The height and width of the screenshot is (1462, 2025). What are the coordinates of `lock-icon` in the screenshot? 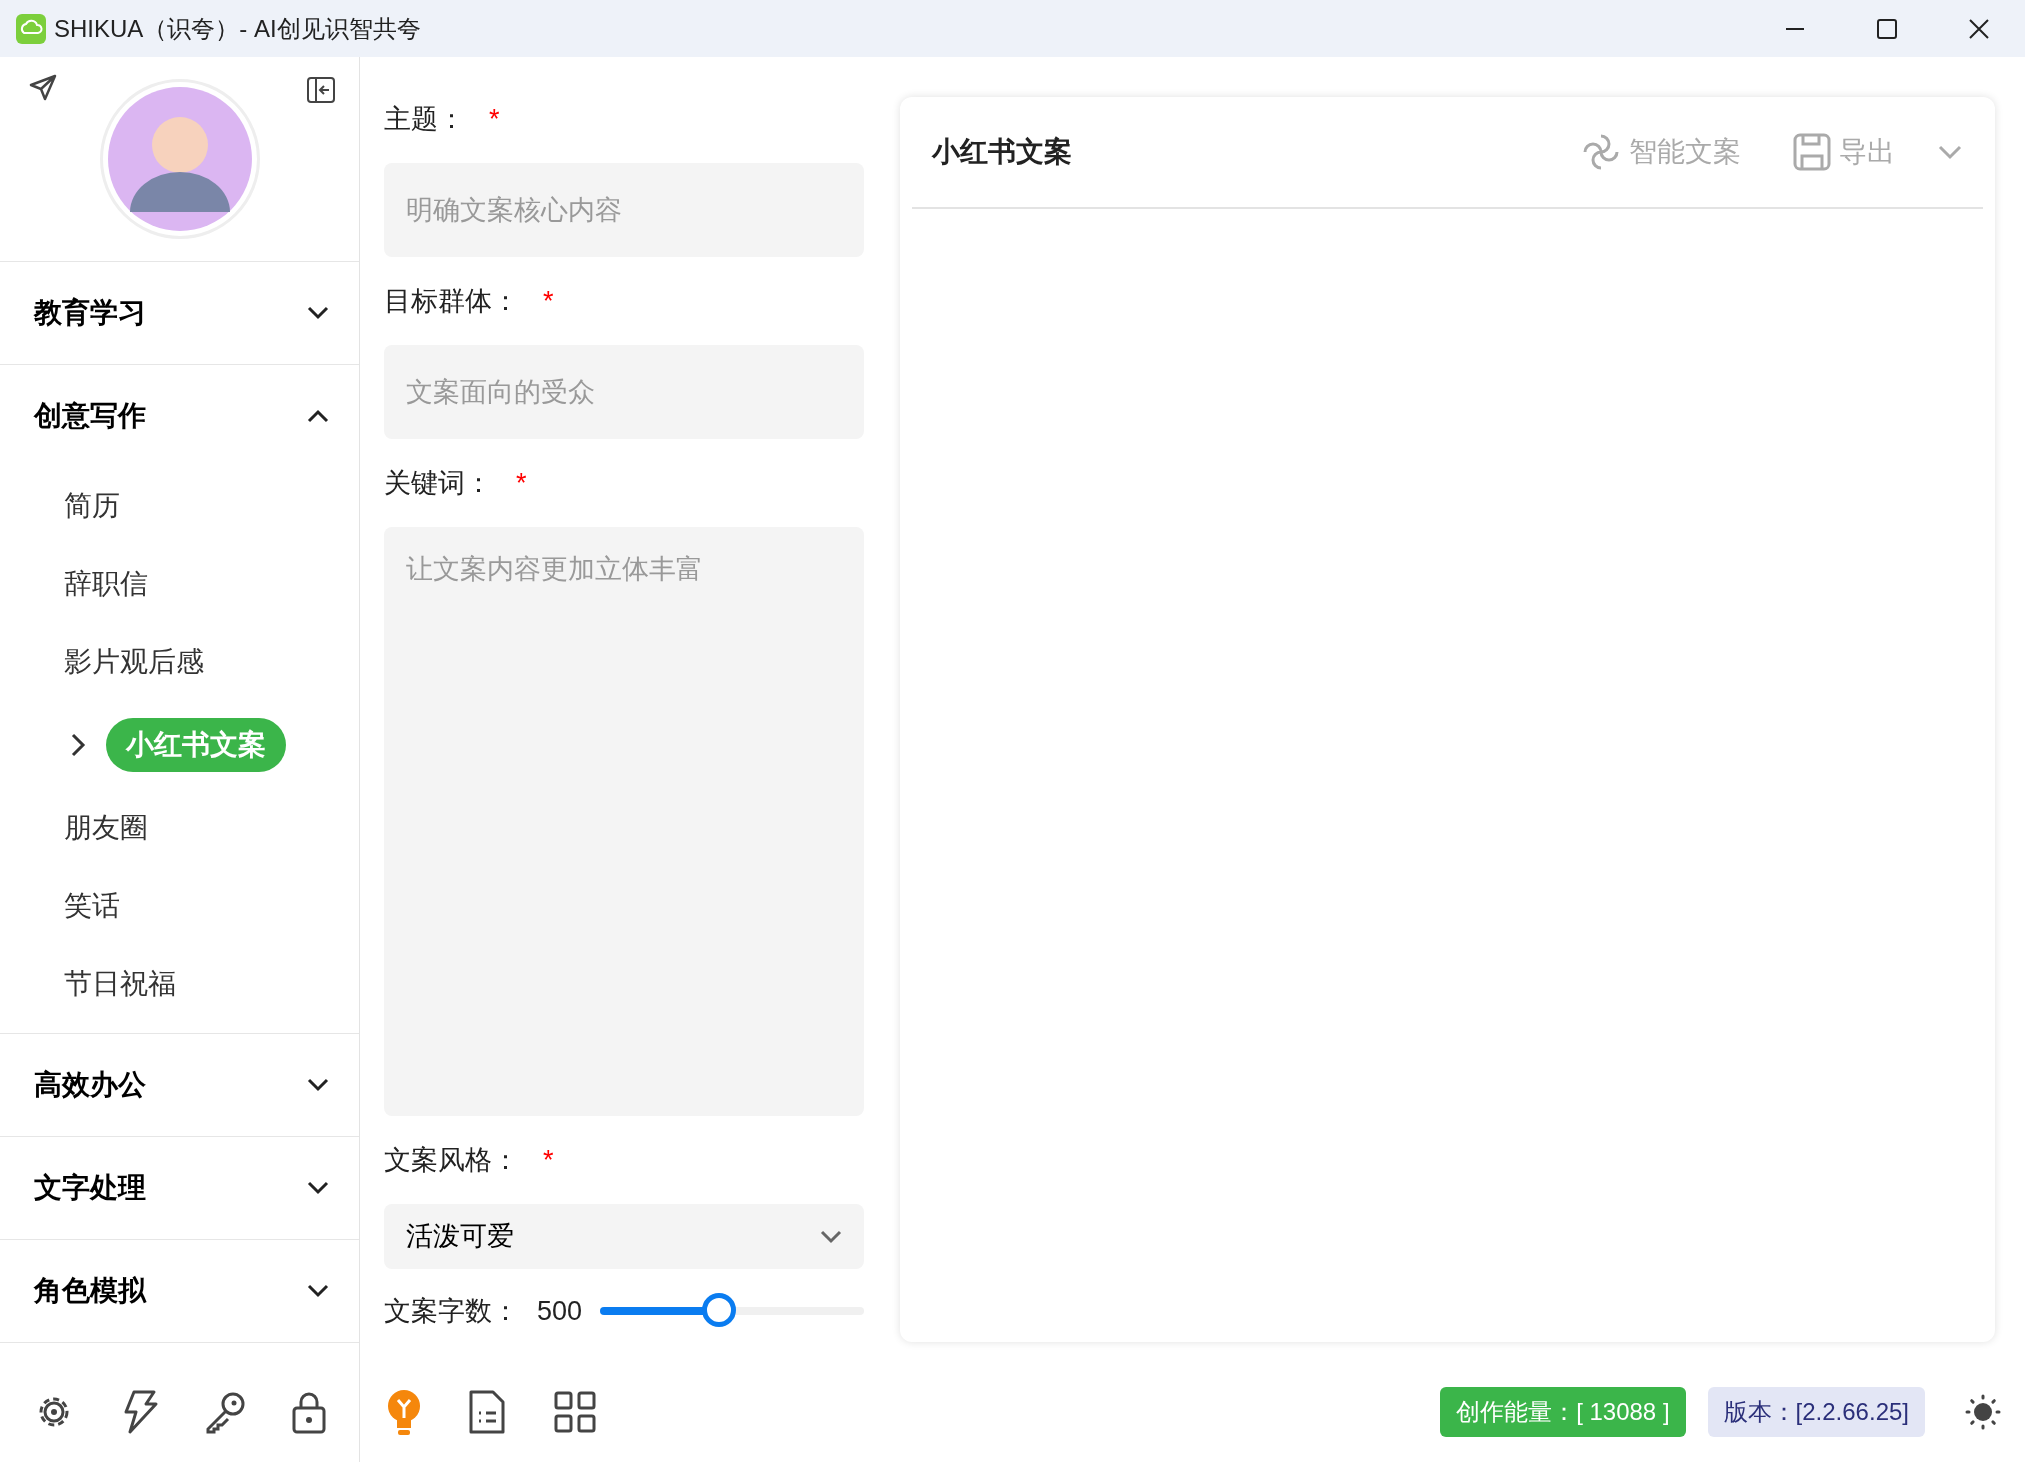 It's located at (309, 1412).